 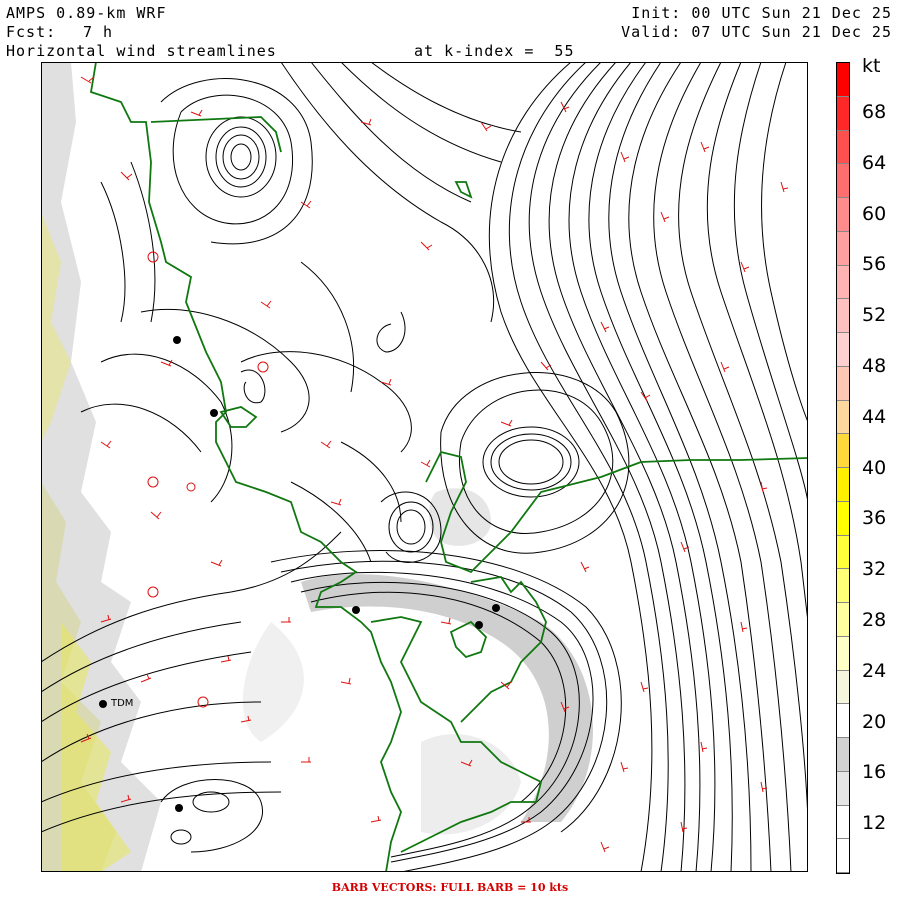 What do you see at coordinates (874, 772) in the screenshot?
I see `colorbar-tick-label: 16` at bounding box center [874, 772].